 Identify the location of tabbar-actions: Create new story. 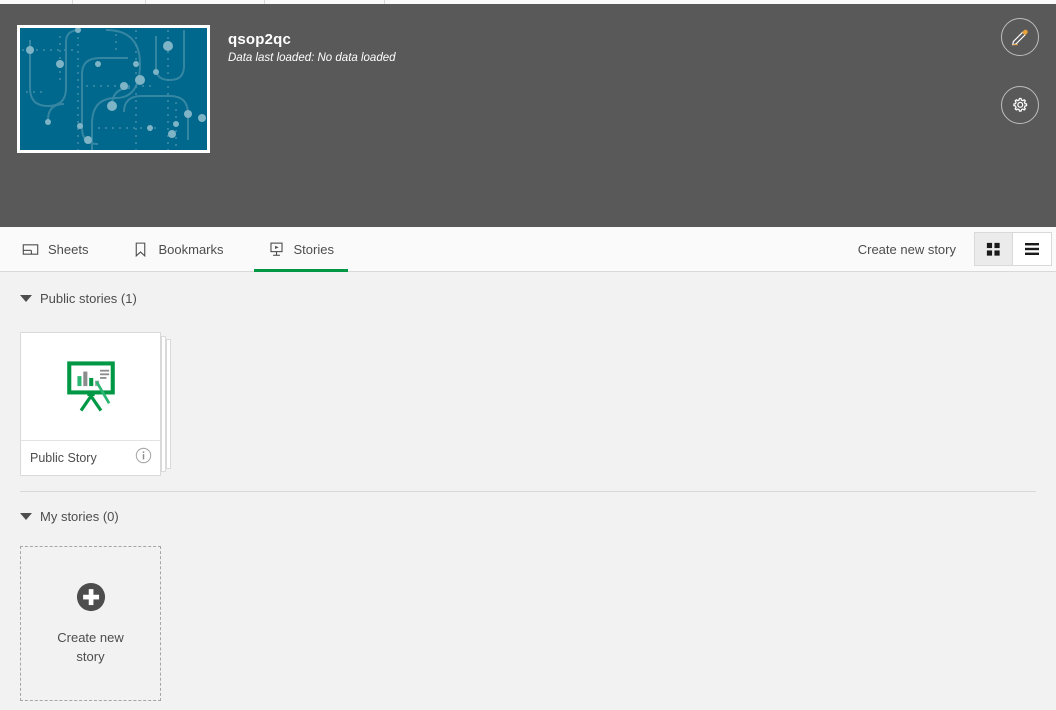
(957, 249).